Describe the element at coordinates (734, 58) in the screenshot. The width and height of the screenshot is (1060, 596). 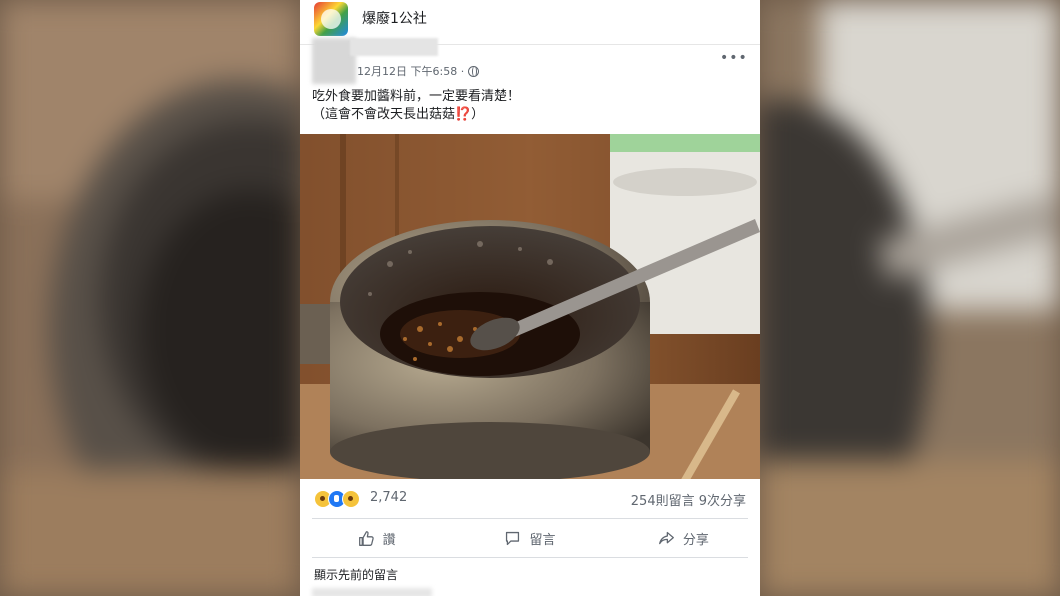
I see `more-options-icon: •••` at that location.